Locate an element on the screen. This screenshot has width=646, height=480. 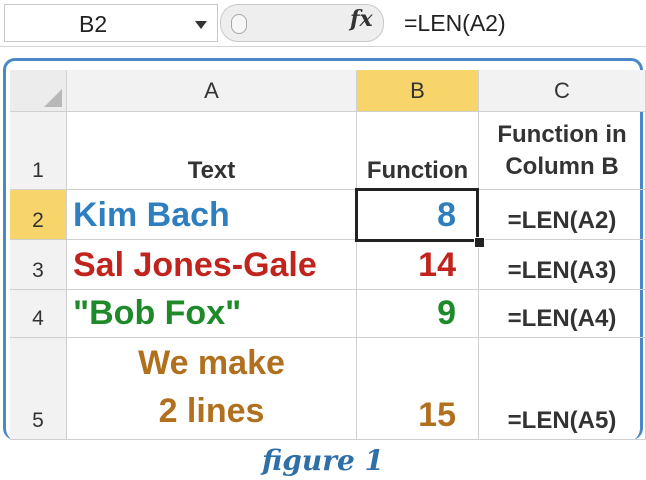
row-header-1: 1 is located at coordinates (38, 151).